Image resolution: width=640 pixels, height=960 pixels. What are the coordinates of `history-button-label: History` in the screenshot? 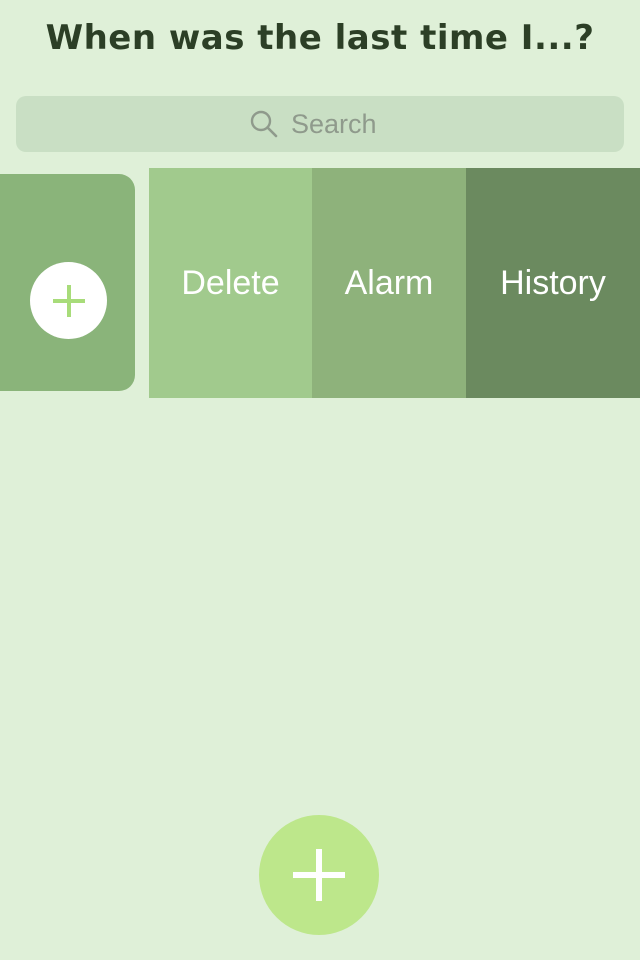 It's located at (553, 282).